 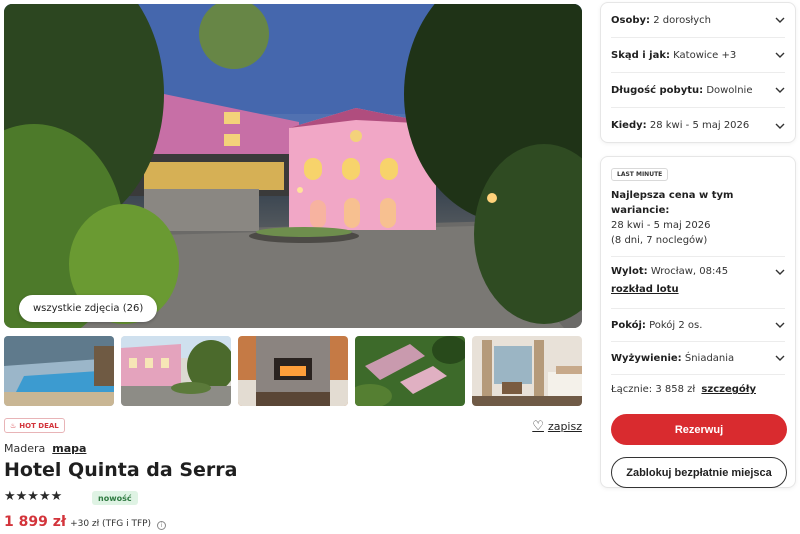 I want to click on persons-label: Osoby:, so click(x=630, y=20).